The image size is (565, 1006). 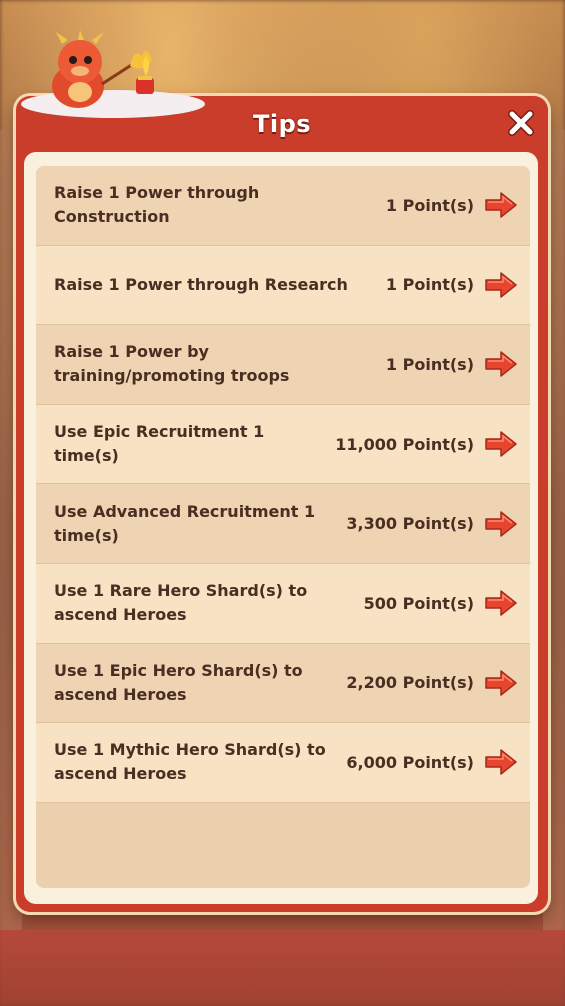 What do you see at coordinates (185, 523) in the screenshot?
I see `tip-label: Use Advanced Recruitment 1 time(s)` at bounding box center [185, 523].